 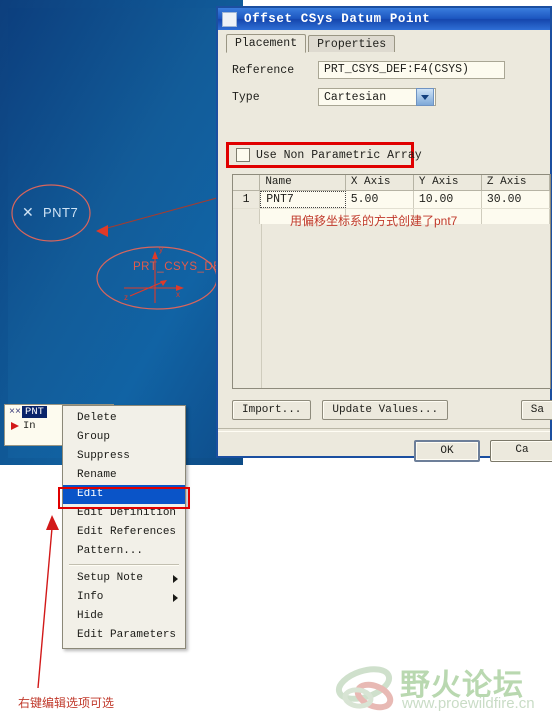 I want to click on non-parametric-checkbox, so click(x=243, y=155).